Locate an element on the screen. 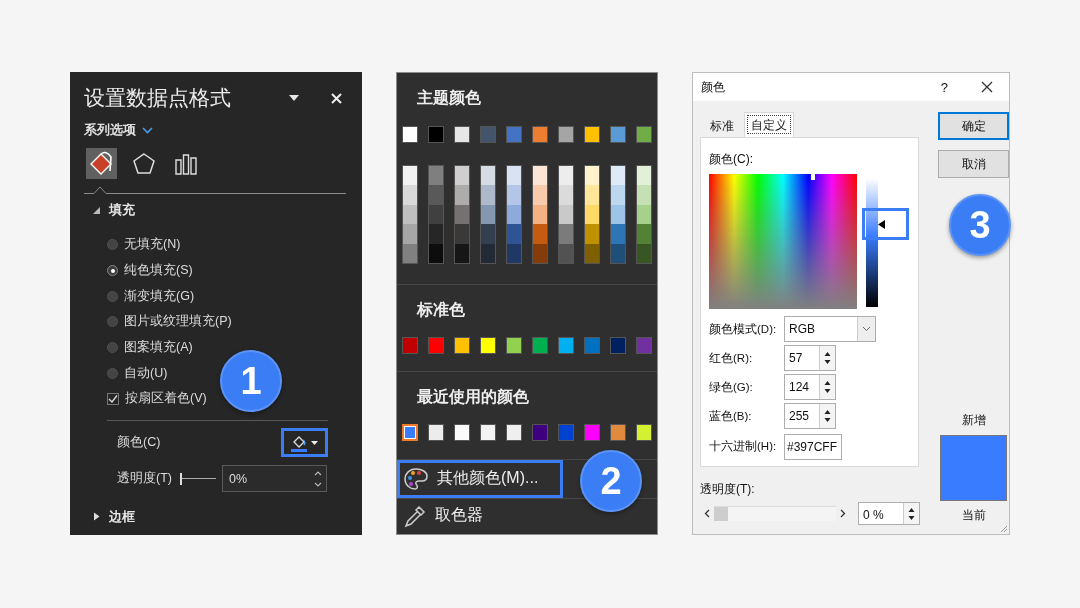 Image resolution: width=1080 pixels, height=608 pixels. chevron-down-icon is located at coordinates (147, 130).